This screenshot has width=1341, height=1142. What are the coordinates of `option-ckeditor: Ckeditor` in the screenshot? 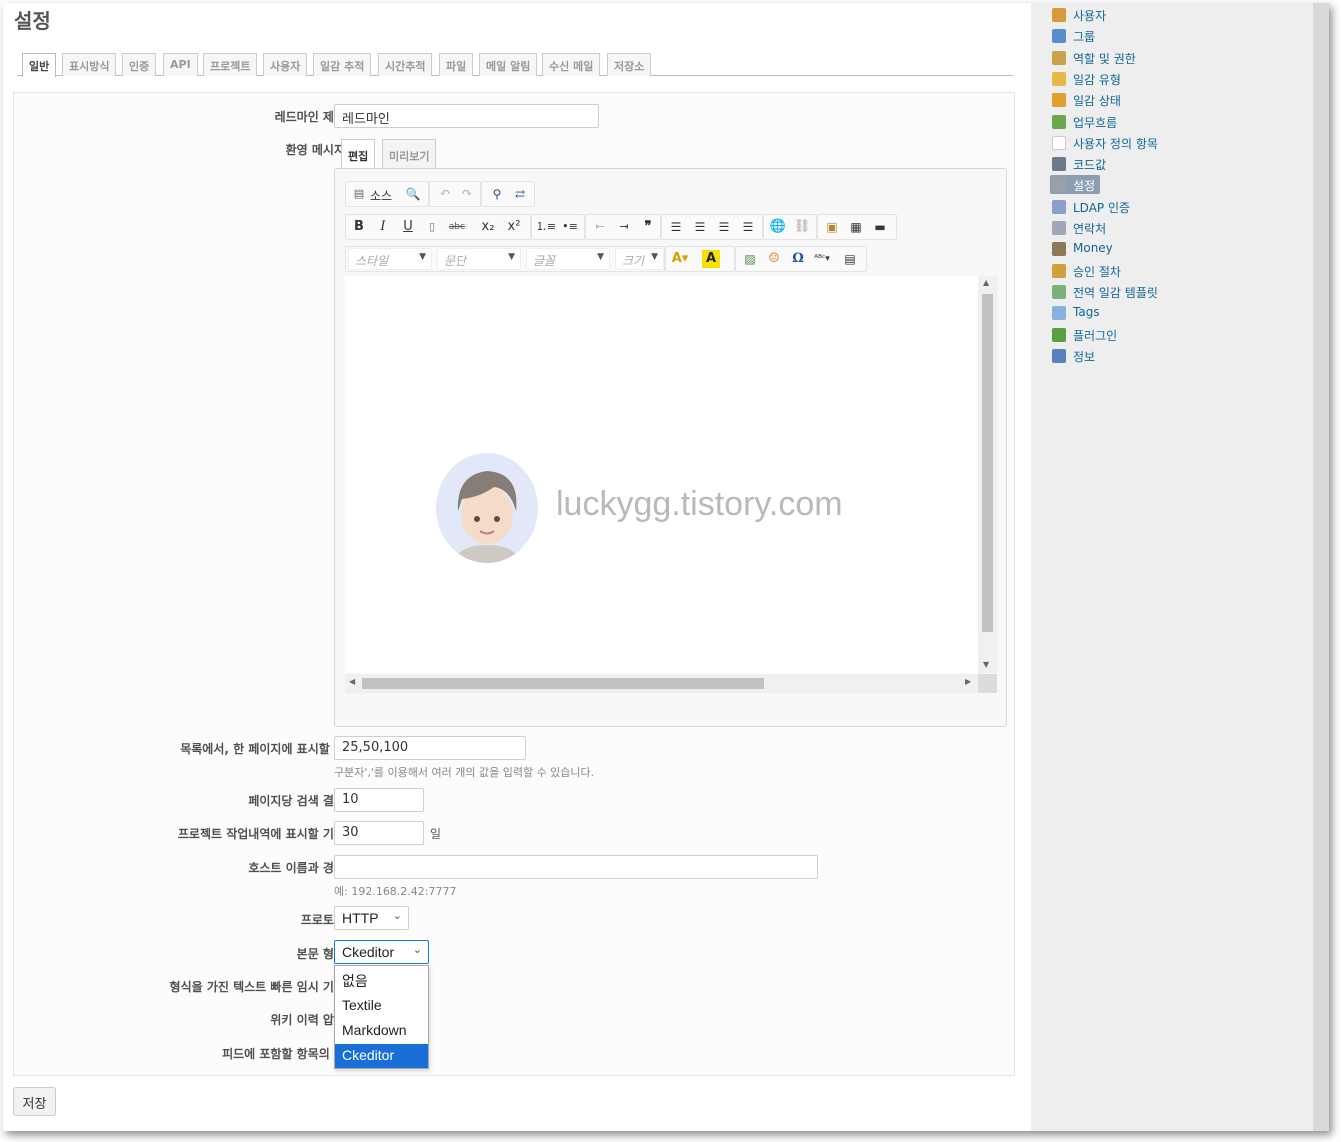 It's located at (381, 1056).